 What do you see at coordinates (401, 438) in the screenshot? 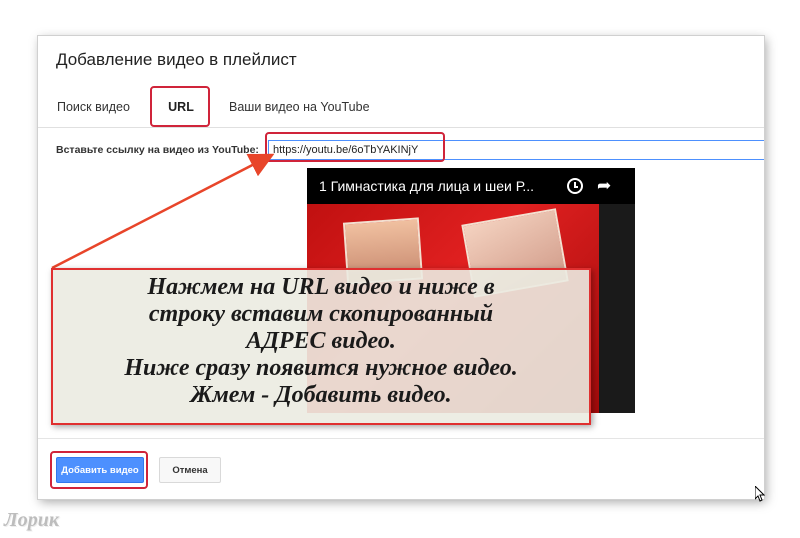
I see `footer-divider` at bounding box center [401, 438].